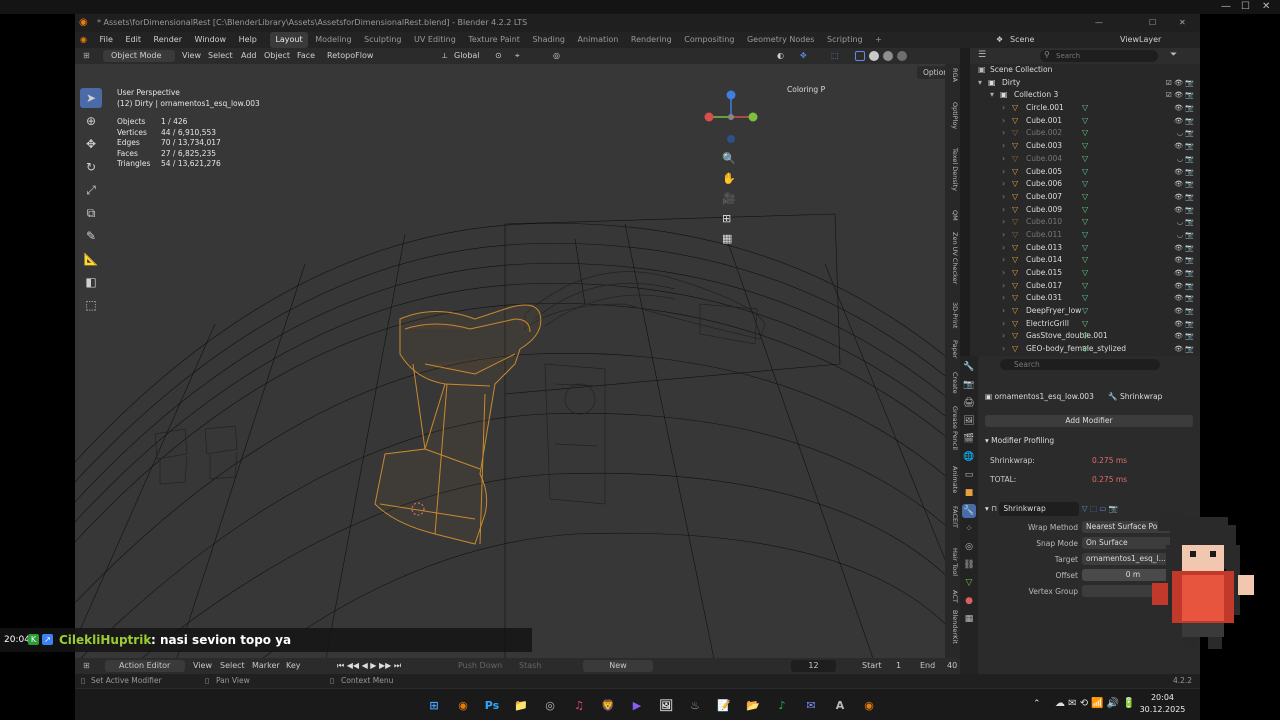 Image resolution: width=1280 pixels, height=720 pixels. Describe the element at coordinates (888, 56) in the screenshot. I see `shading-material-icon` at that location.